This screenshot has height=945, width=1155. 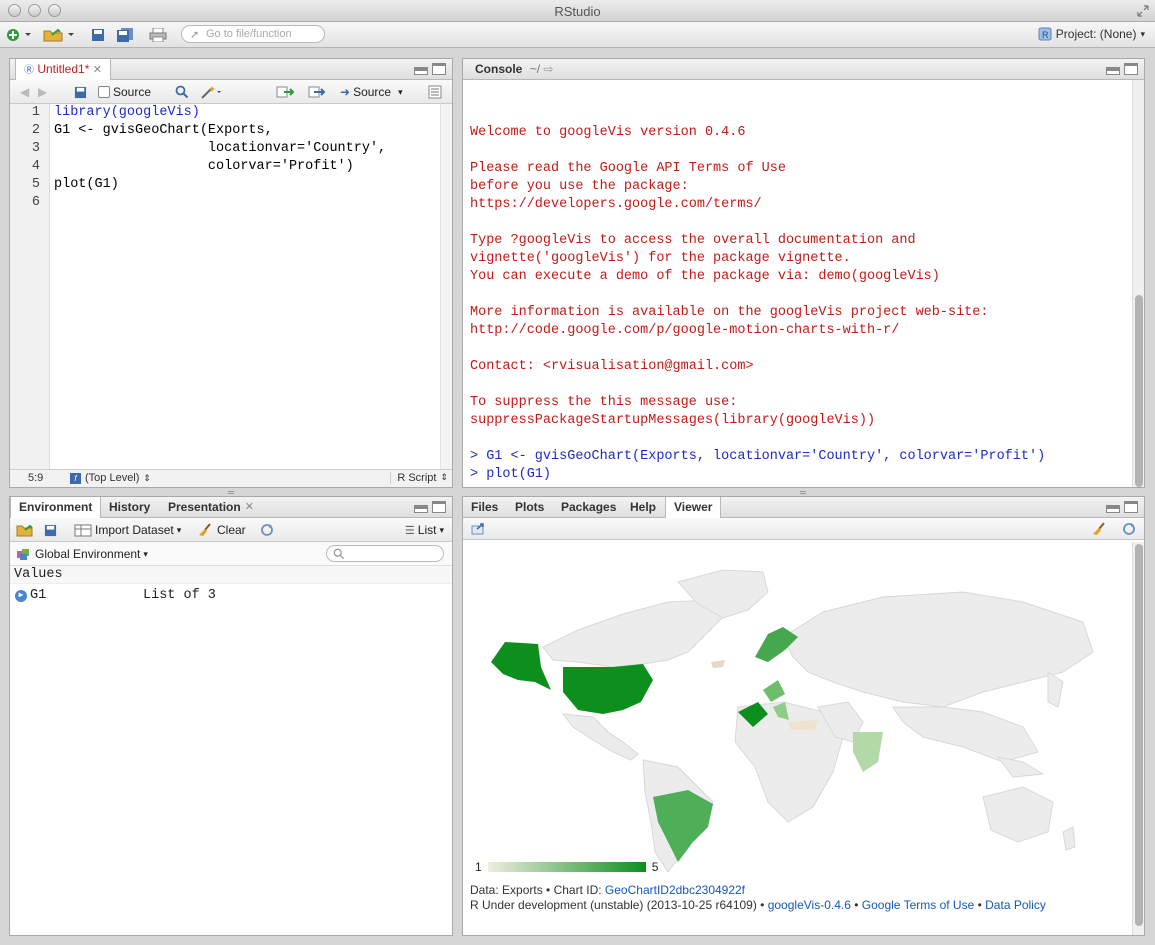 What do you see at coordinates (803, 529) in the screenshot?
I see `viewer-toolbar` at bounding box center [803, 529].